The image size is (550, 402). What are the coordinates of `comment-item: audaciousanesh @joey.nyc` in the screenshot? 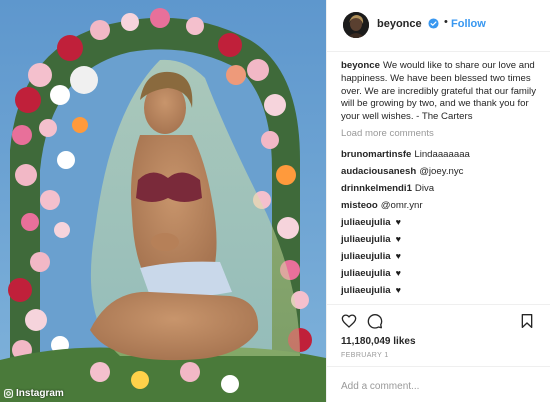 It's located at (441, 171).